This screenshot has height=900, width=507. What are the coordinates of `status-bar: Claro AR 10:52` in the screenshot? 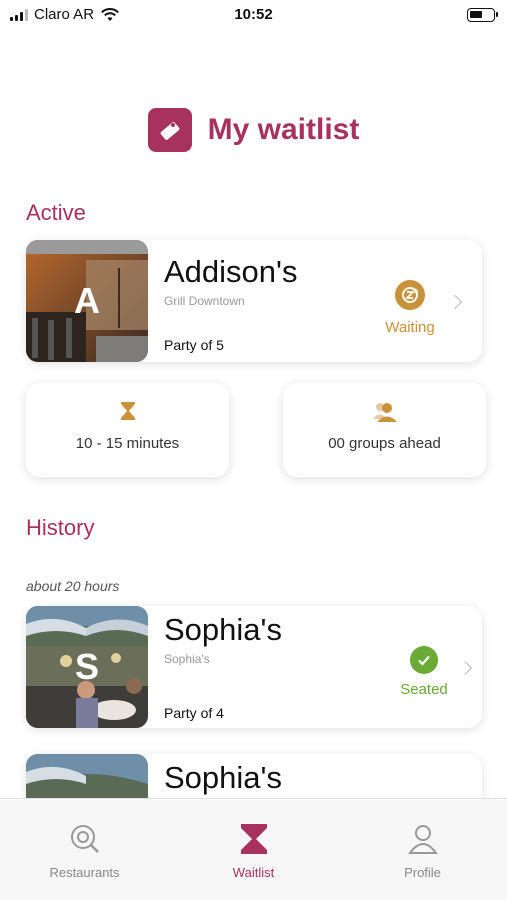 It's located at (253, 16).